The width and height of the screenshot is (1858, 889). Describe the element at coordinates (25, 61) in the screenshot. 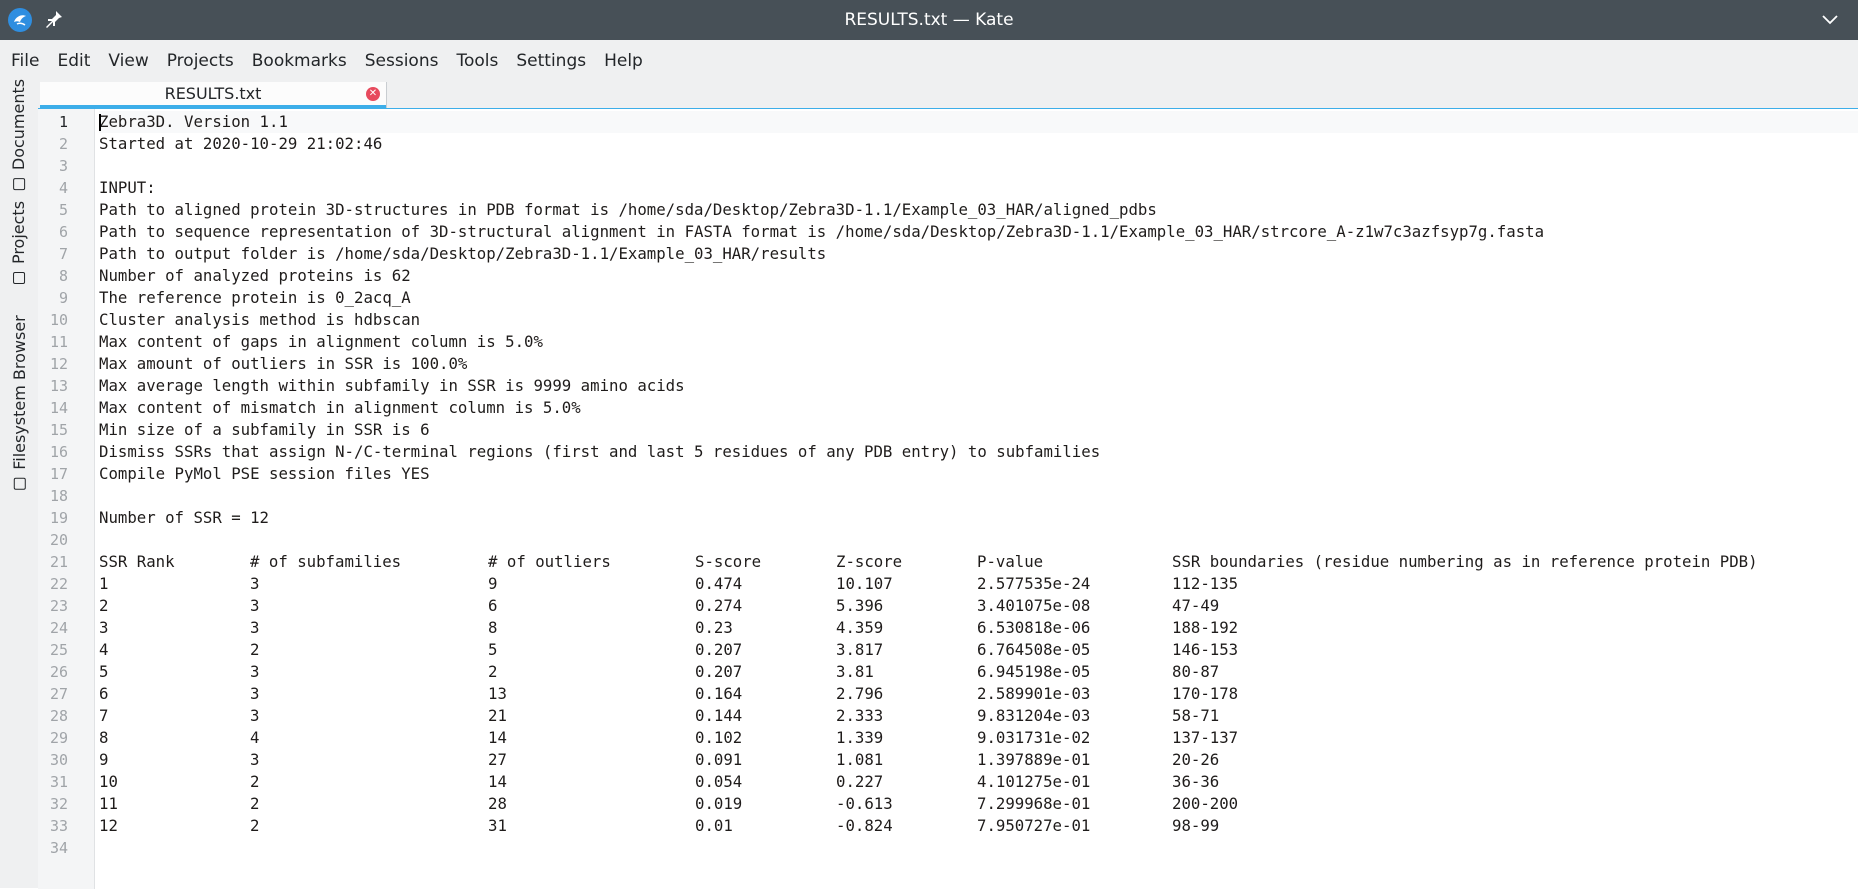

I see `menu-file: File` at that location.